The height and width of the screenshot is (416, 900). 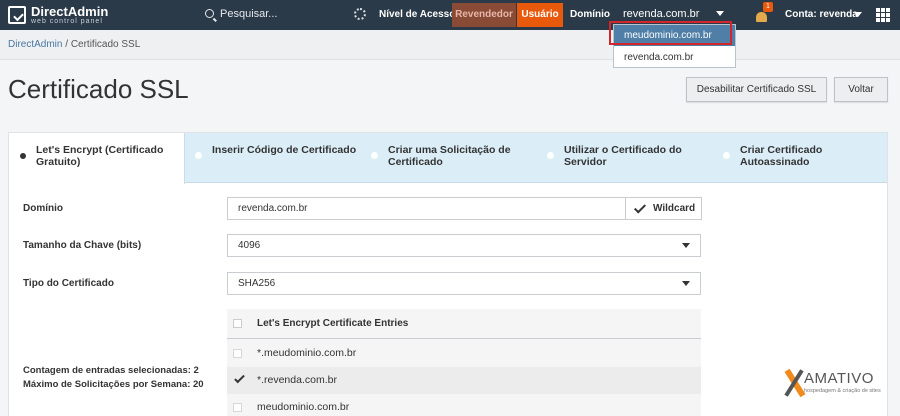 What do you see at coordinates (781, 156) in the screenshot?
I see `tab-label: Criar Certificado Autoassinado` at bounding box center [781, 156].